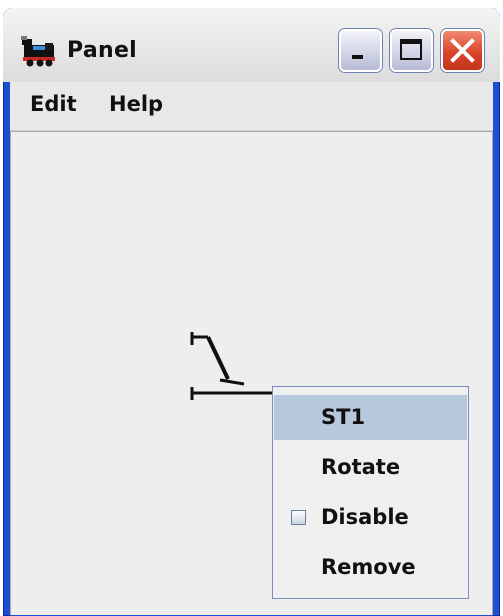 This screenshot has height=616, width=503. Describe the element at coordinates (357, 57) in the screenshot. I see `minimize-icon` at that location.